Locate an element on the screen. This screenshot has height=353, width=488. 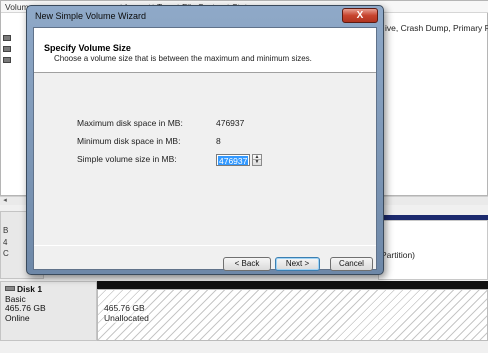
disk1-partition-size: 465.76 GB is located at coordinates (124, 308).